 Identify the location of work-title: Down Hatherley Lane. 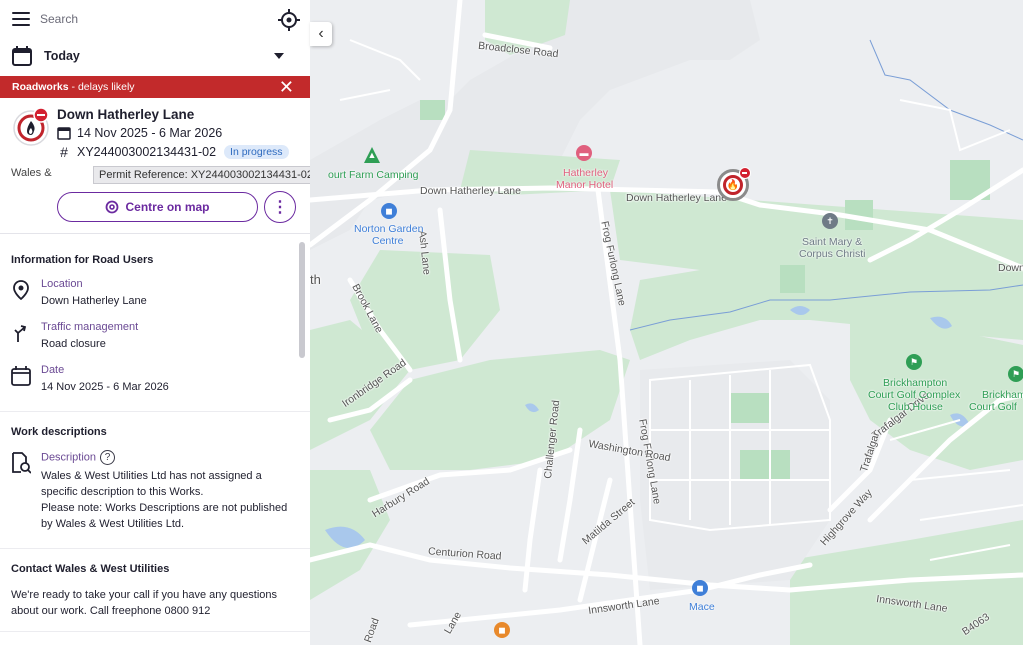
(126, 114).